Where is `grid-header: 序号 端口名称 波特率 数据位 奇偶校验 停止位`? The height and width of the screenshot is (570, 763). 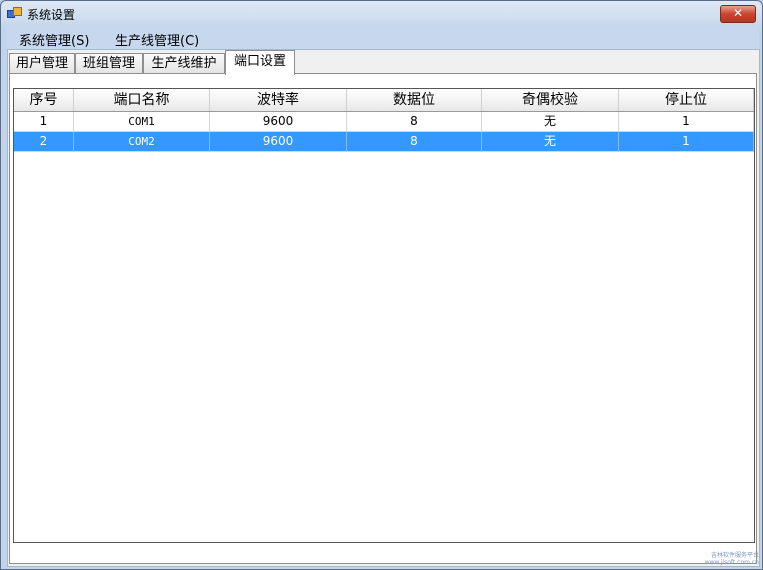 grid-header: 序号 端口名称 波特率 数据位 奇偶校验 停止位 is located at coordinates (384, 100).